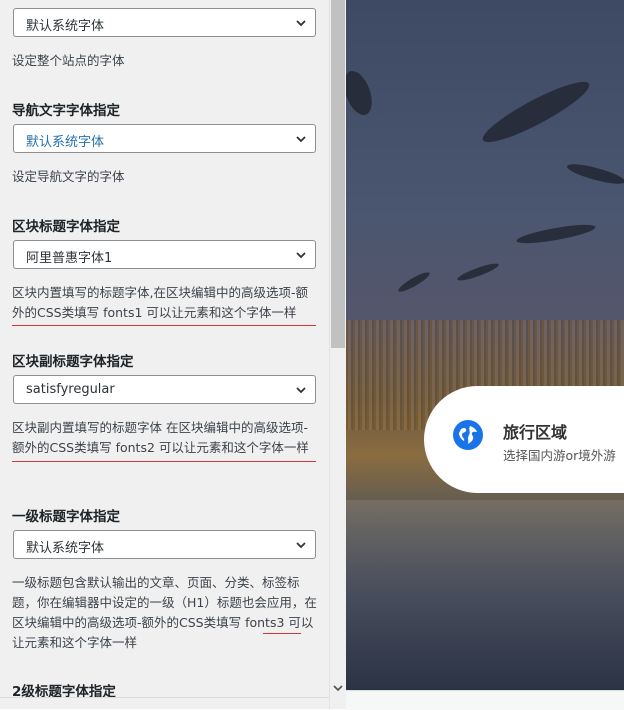  I want to click on nav-font-label: 导航文字字体指定, so click(66, 111).